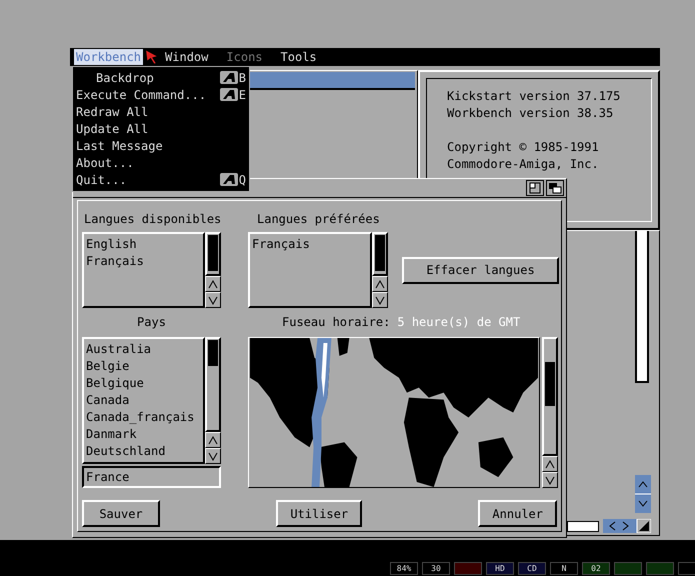 Image resolution: width=695 pixels, height=576 pixels. I want to click on list-label: Langues disponibles, so click(152, 219).